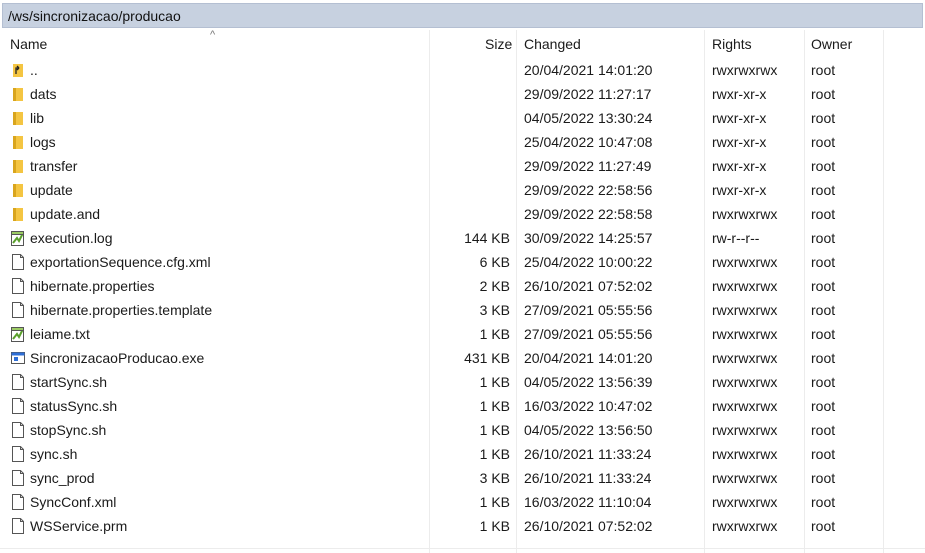  I want to click on file-changed: 25/04/2022 10:00:22, so click(588, 262).